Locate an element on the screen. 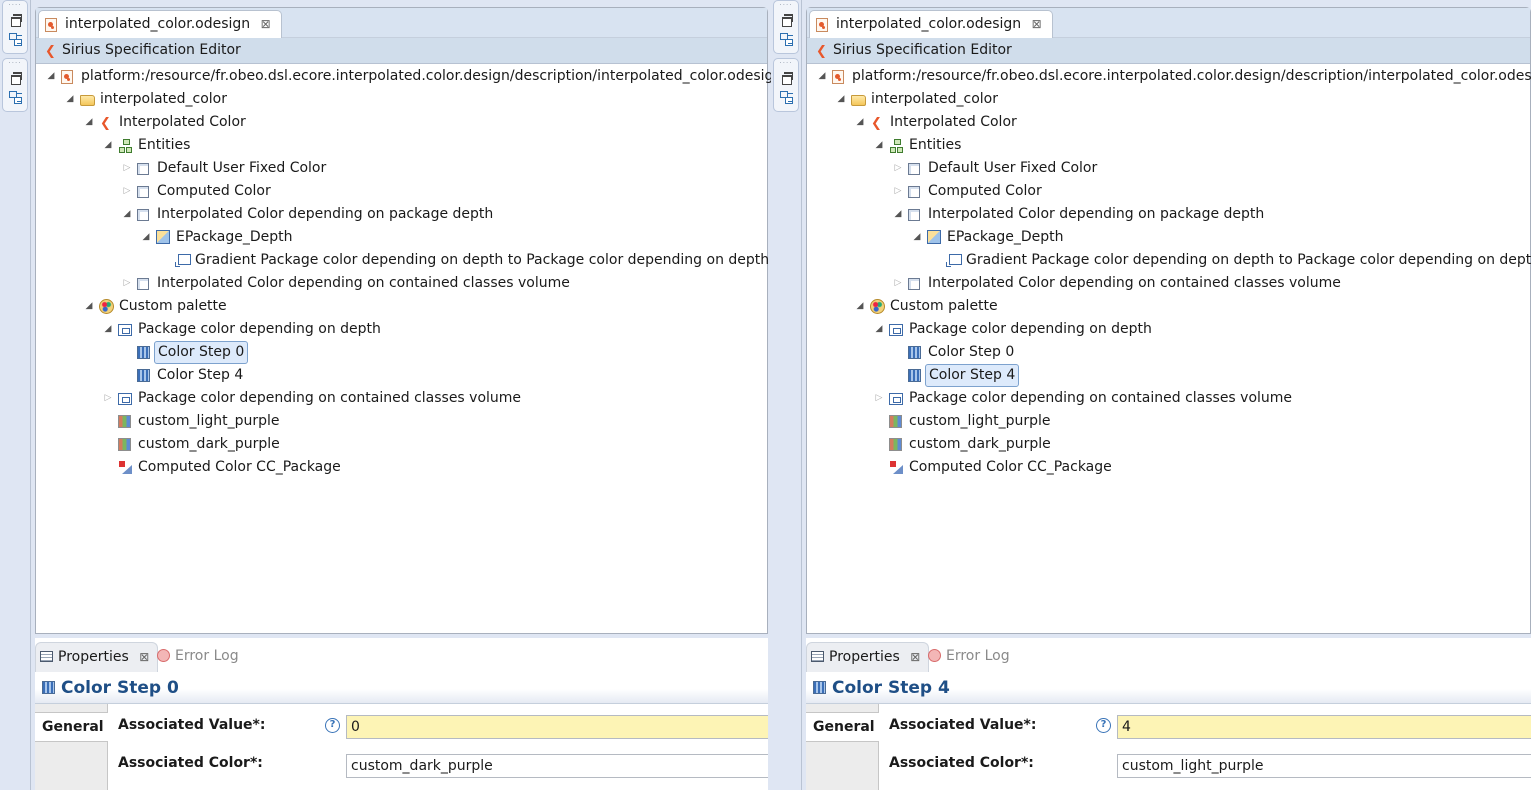 This screenshot has width=1531, height=790. associated-color-input: custom_dark_purple is located at coordinates (557, 766).